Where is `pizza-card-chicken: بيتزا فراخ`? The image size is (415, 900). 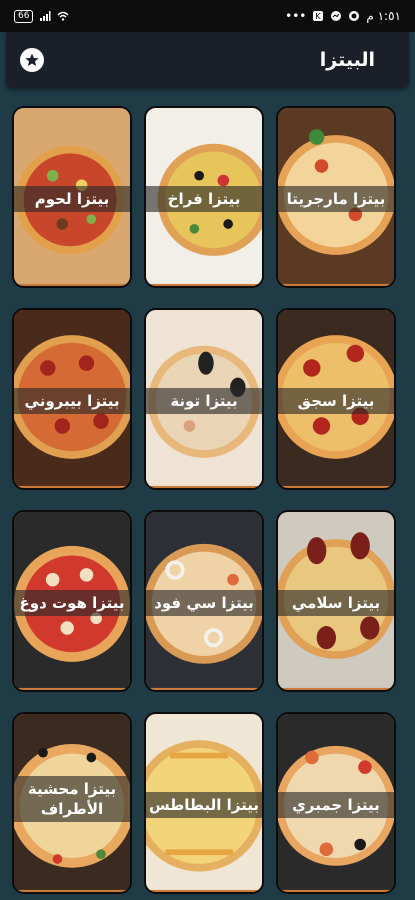
pizza-card-chicken: بيتزا فراخ is located at coordinates (204, 197).